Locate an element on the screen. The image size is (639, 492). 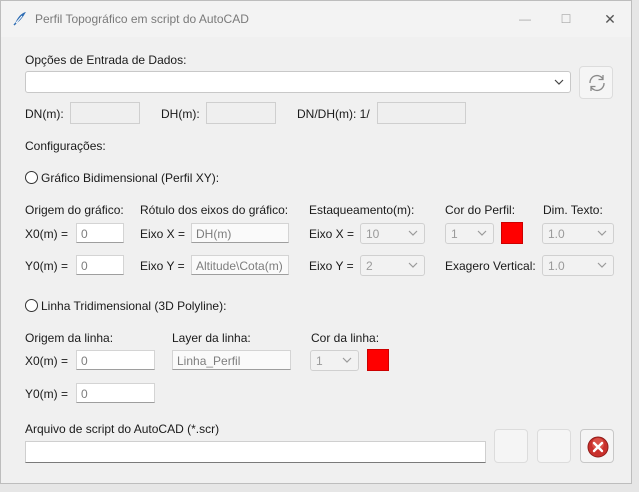
refresh-icon is located at coordinates (597, 83).